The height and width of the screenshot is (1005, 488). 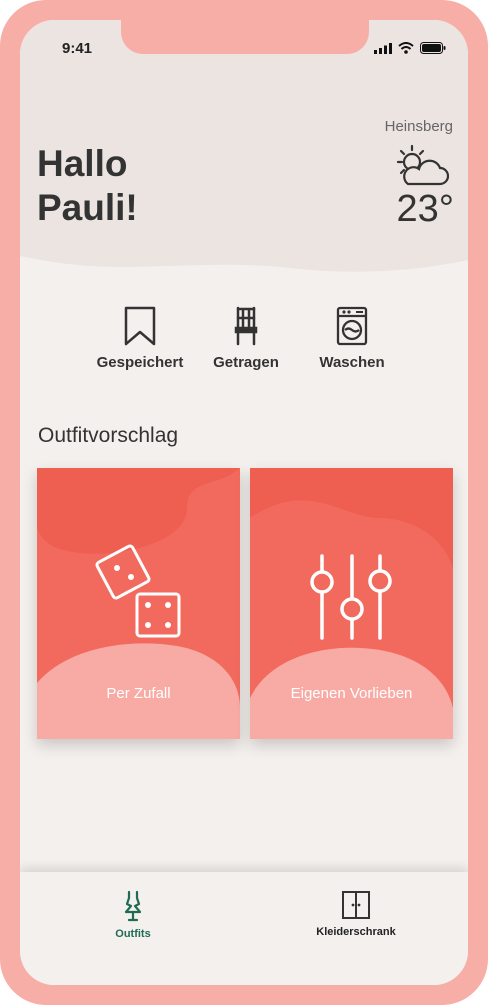 I want to click on card-label: Per Zufall, so click(x=138, y=693).